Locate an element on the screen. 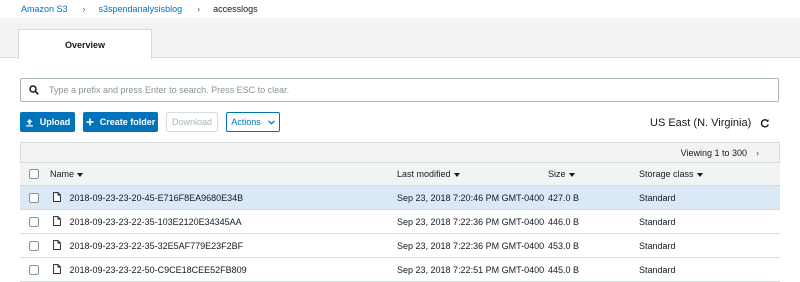  upload-icon is located at coordinates (29, 122).